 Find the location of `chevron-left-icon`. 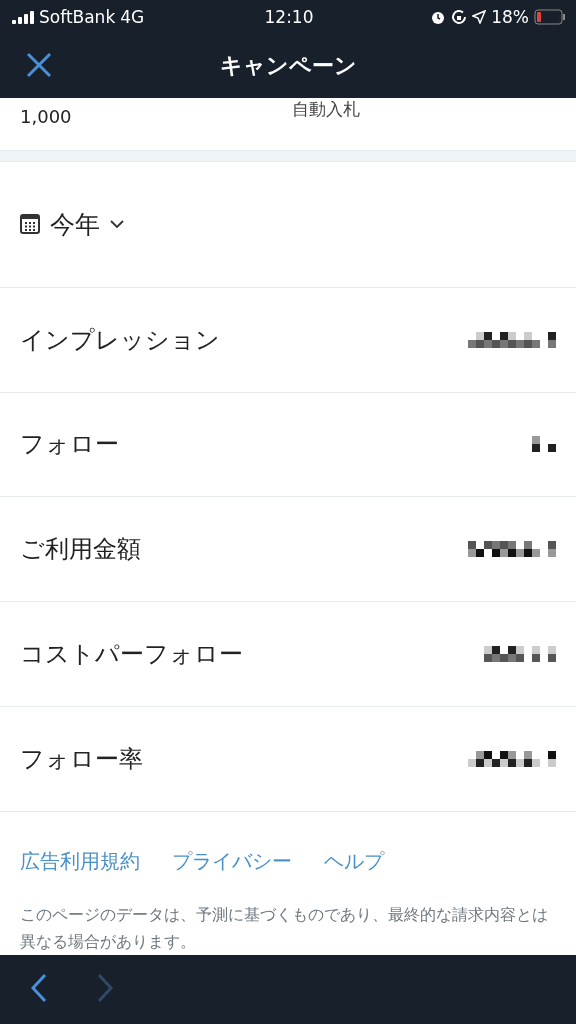

chevron-left-icon is located at coordinates (39, 987).